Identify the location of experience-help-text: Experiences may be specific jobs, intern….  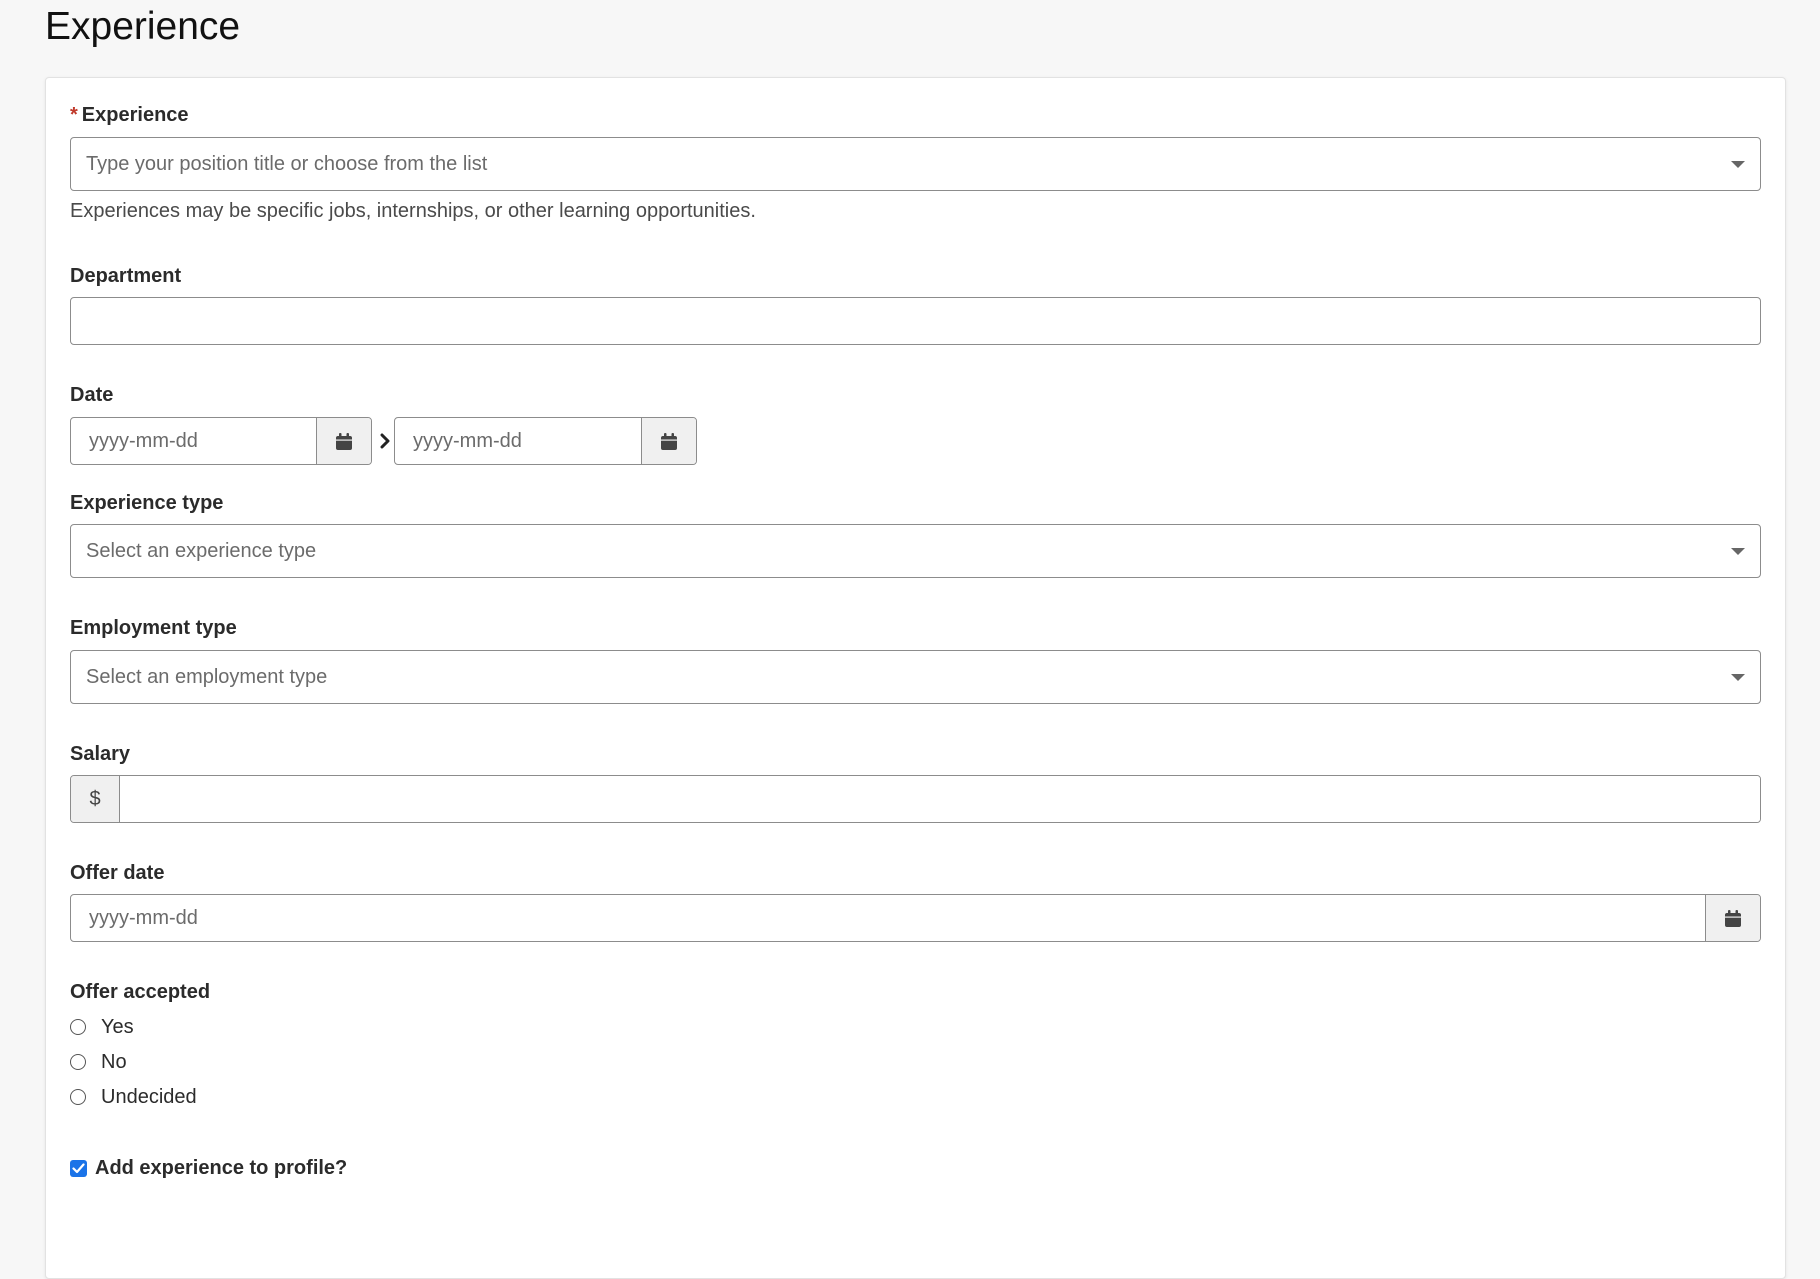
(413, 211).